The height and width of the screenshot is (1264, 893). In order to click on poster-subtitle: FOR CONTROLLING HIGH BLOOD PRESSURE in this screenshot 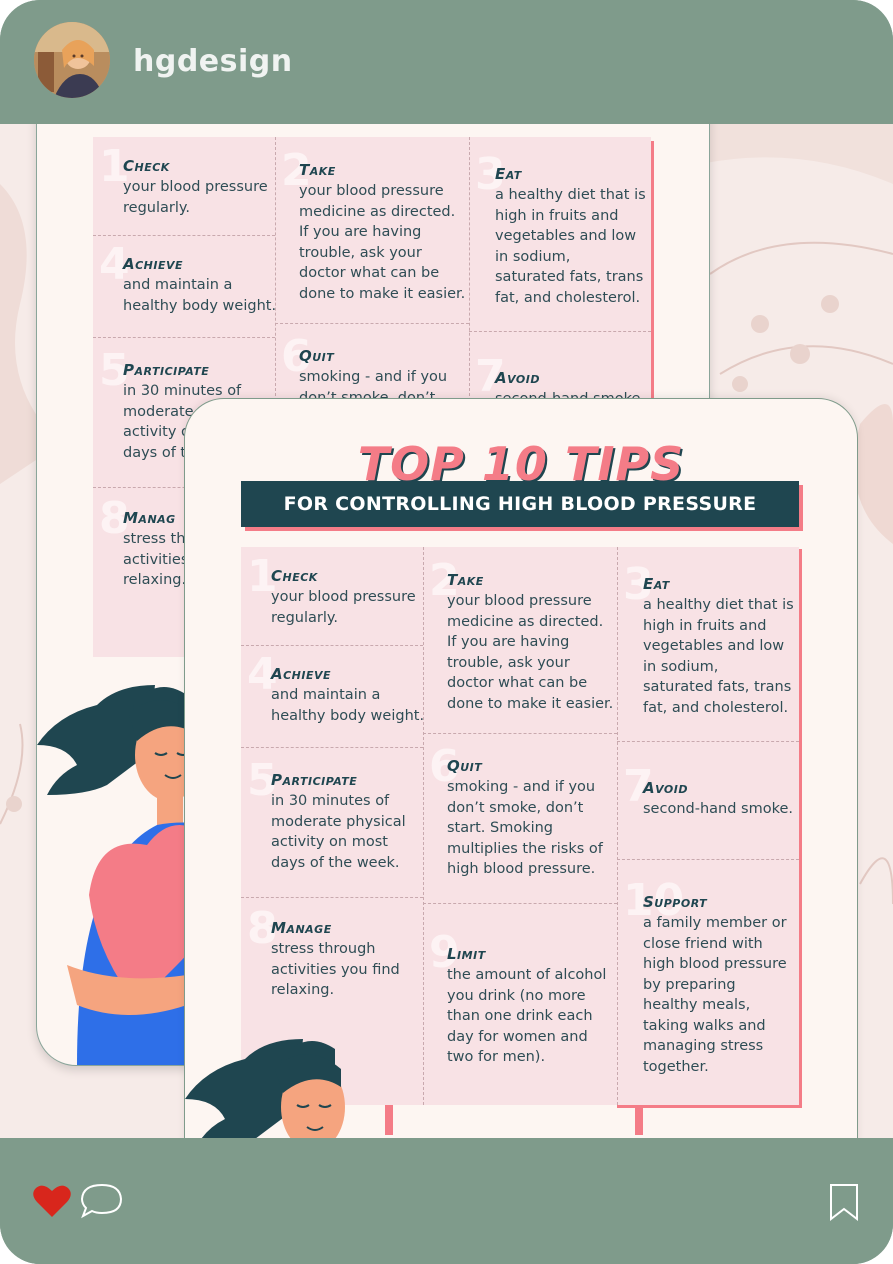, I will do `click(520, 504)`.